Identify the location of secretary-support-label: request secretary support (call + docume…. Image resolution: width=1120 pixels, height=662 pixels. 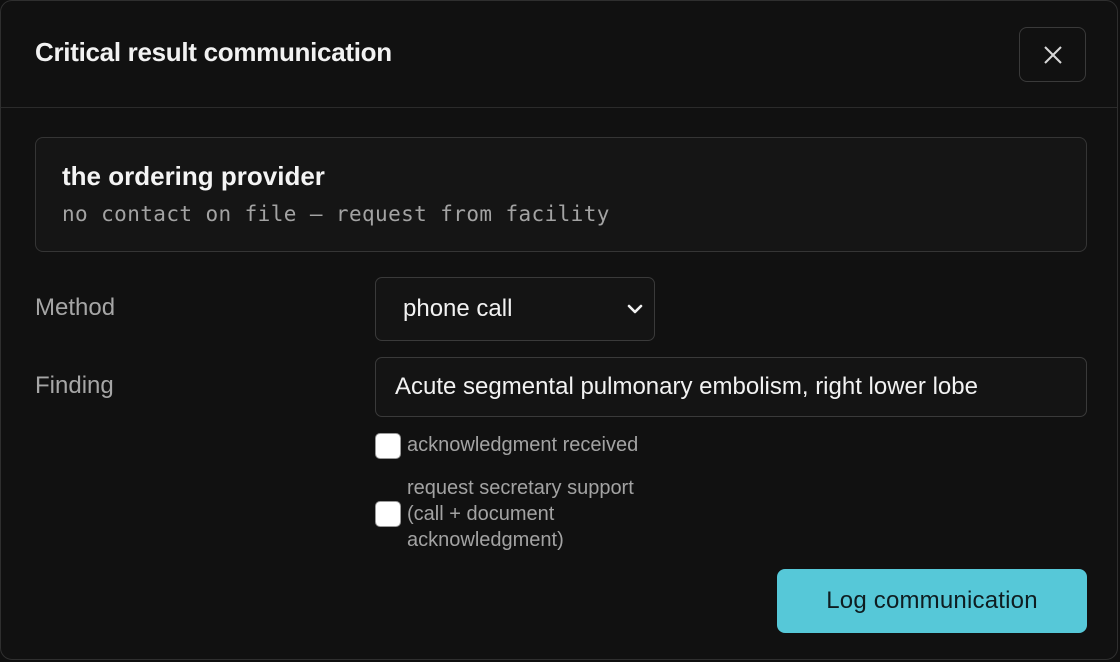
(520, 514).